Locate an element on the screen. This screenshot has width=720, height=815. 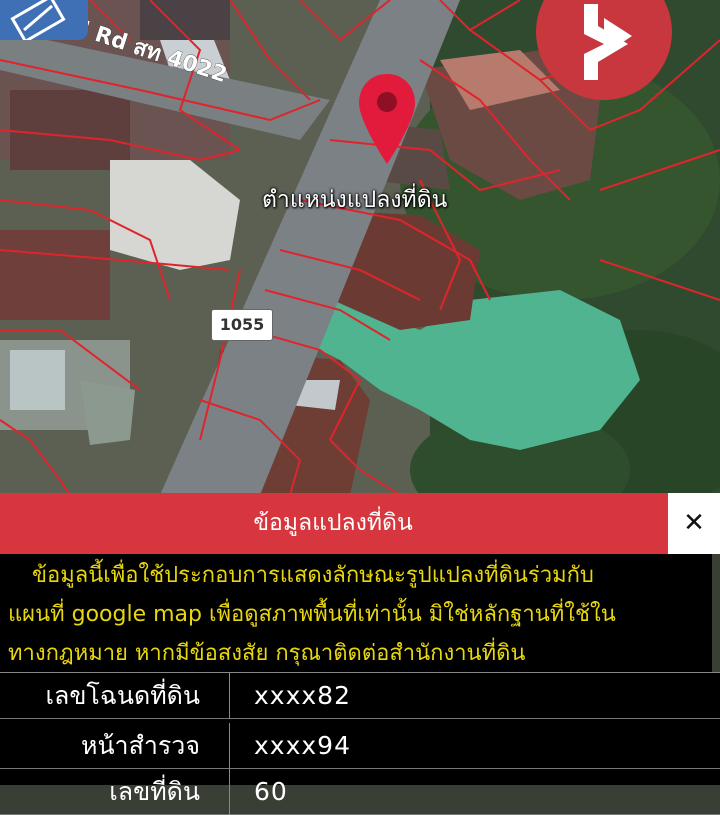
close-button: ✕ is located at coordinates (694, 523).